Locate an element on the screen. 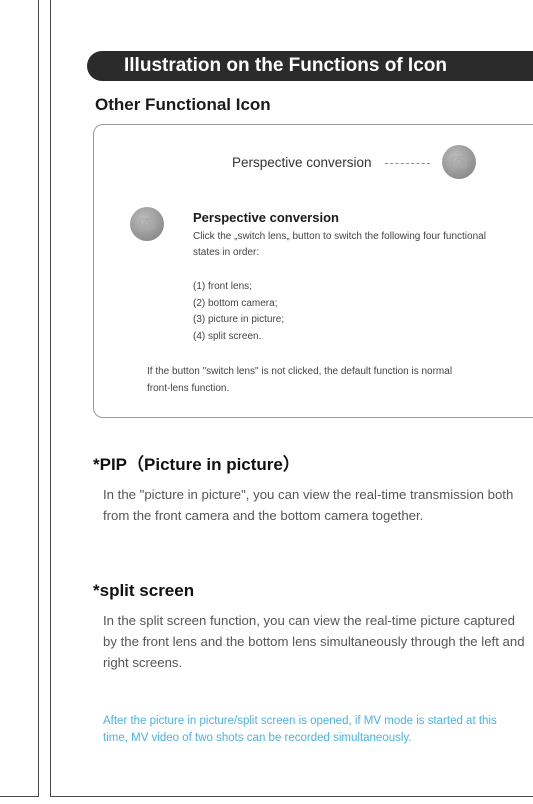 This screenshot has width=533, height=804. pip-heading: *PIP（Picture in picture） is located at coordinates (196, 464).